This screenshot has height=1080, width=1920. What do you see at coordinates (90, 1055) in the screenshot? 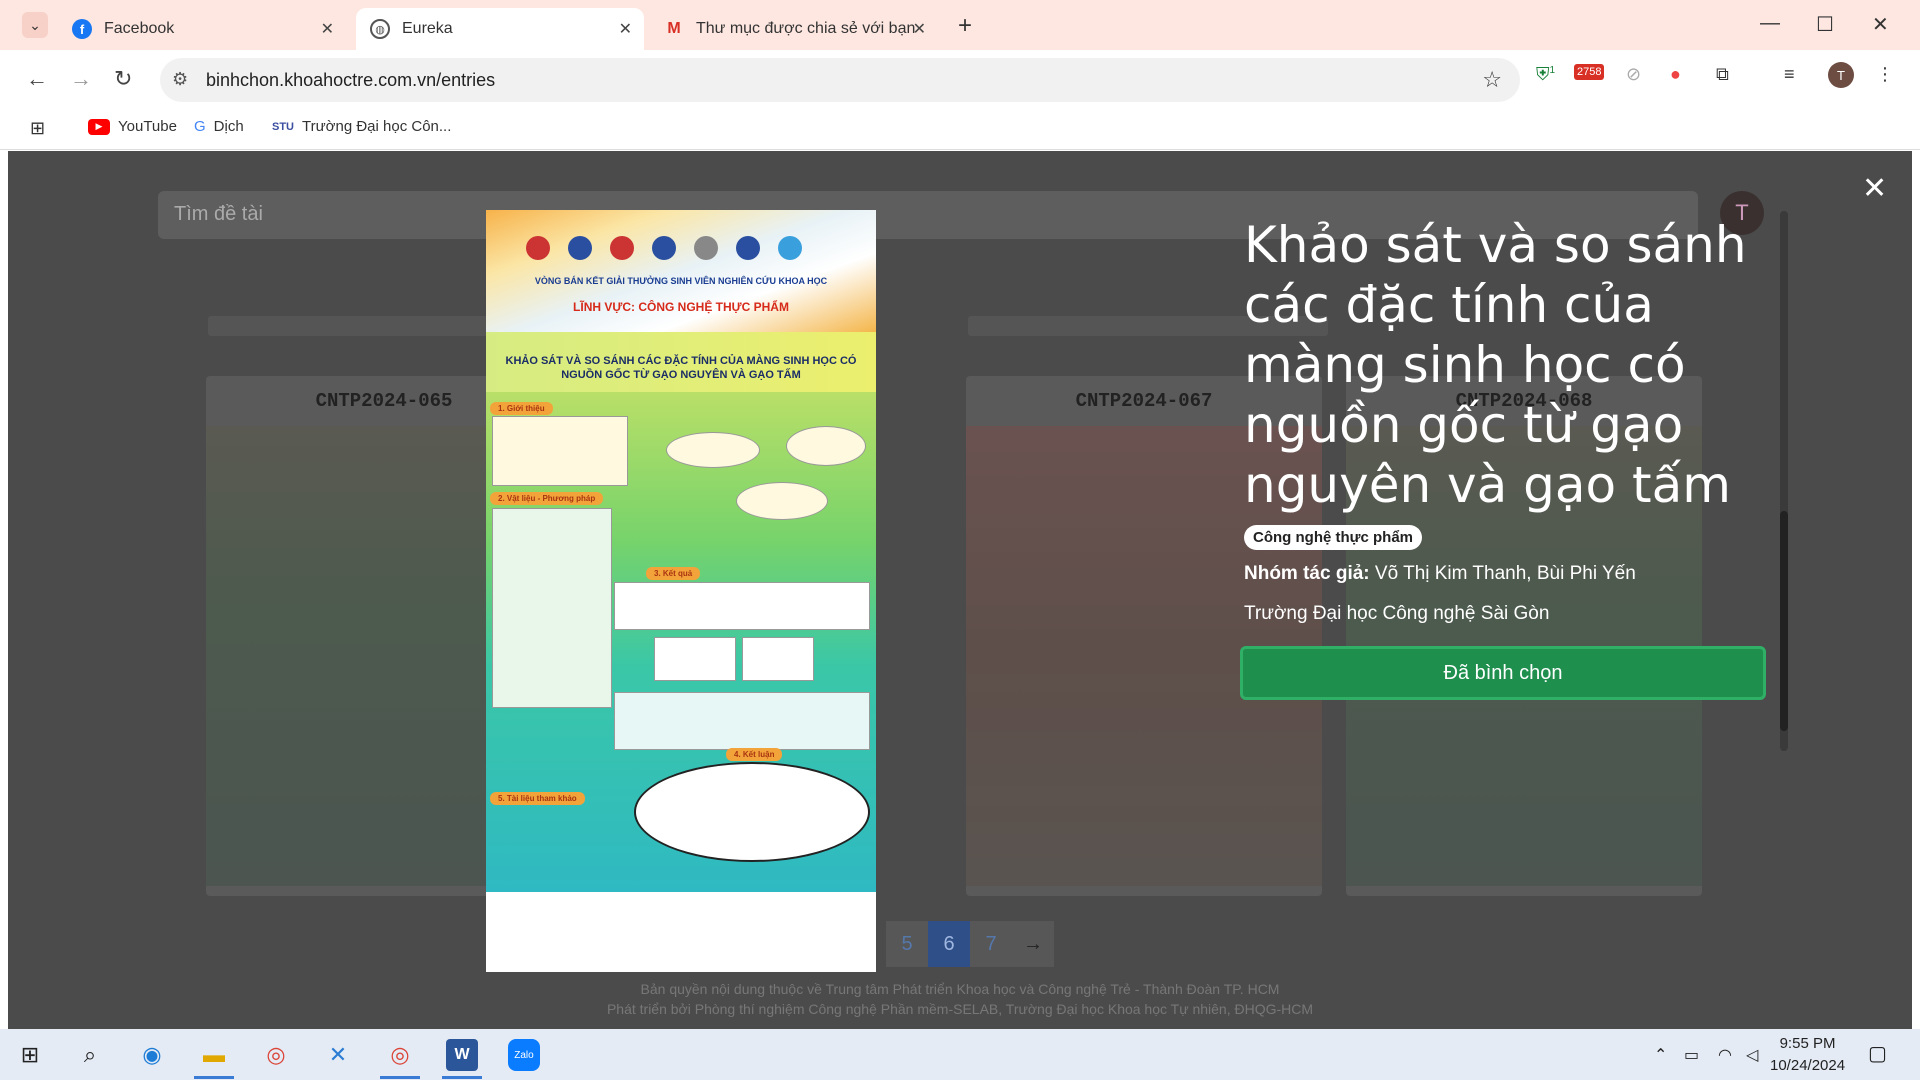
I see `search-icon: ⌕` at bounding box center [90, 1055].